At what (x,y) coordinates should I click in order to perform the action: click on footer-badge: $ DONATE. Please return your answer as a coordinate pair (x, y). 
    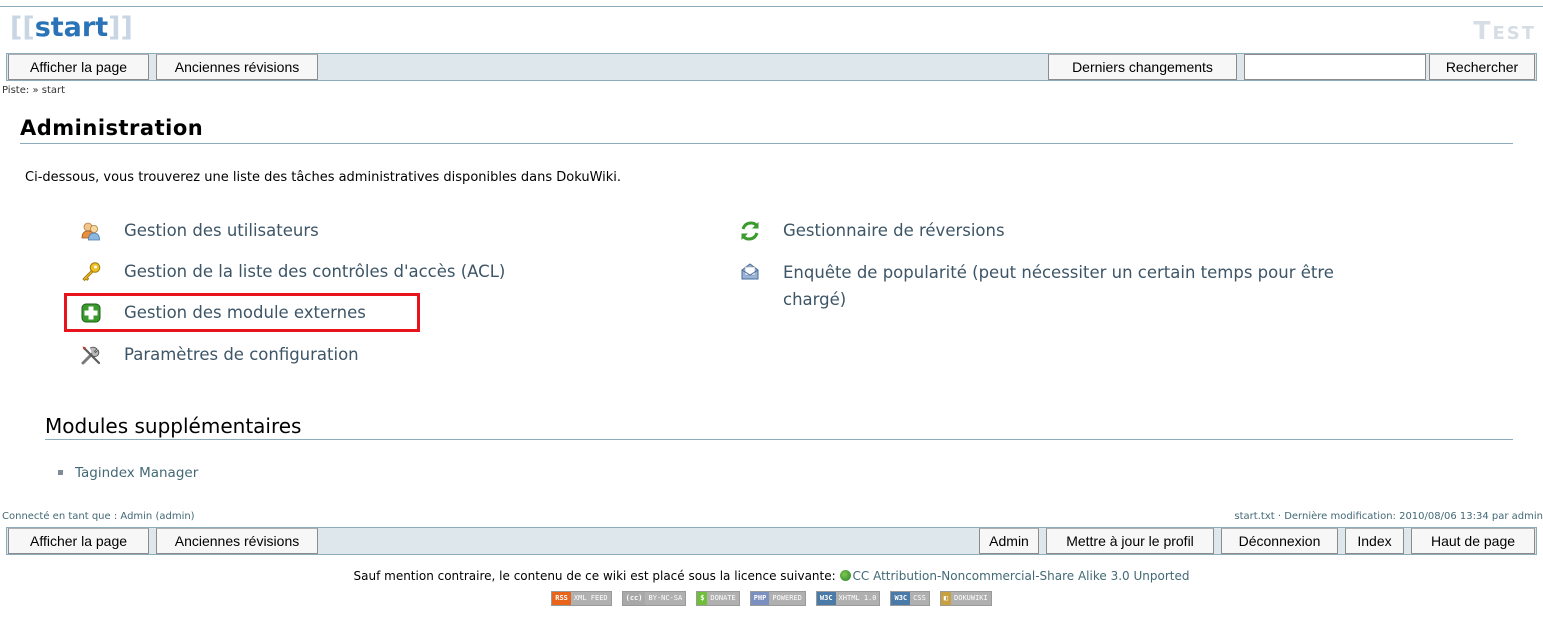
    Looking at the image, I should click on (718, 598).